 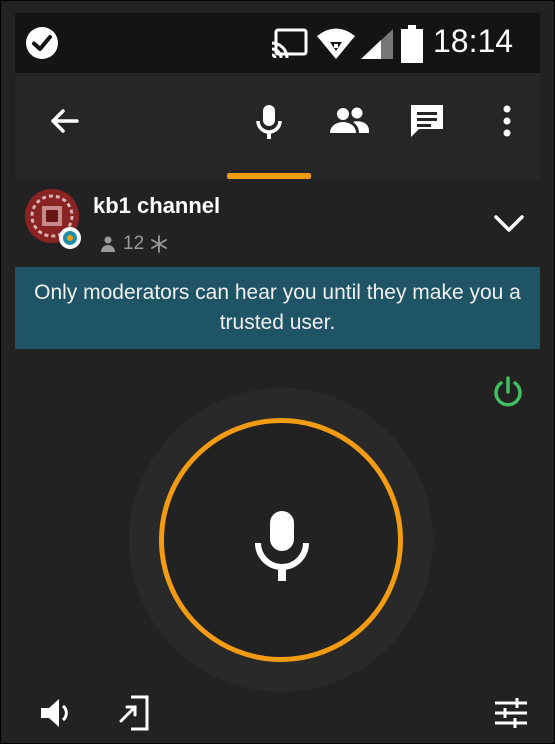 I want to click on signal-icon, so click(x=377, y=44).